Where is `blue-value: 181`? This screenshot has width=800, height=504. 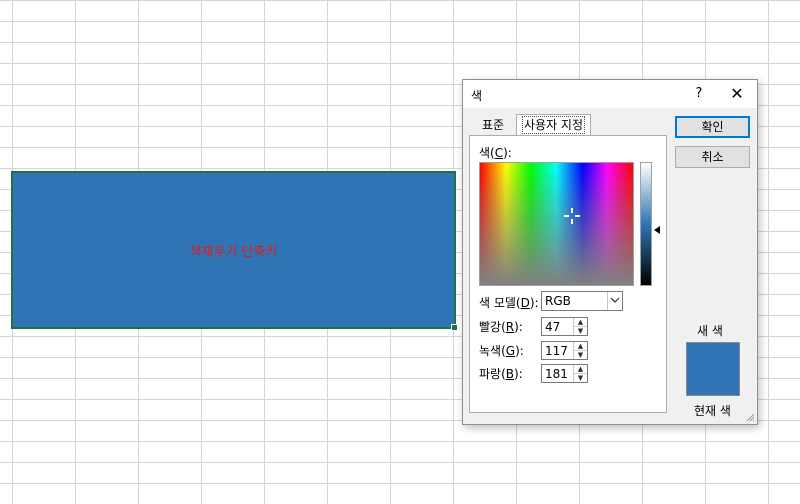 blue-value: 181 is located at coordinates (556, 374).